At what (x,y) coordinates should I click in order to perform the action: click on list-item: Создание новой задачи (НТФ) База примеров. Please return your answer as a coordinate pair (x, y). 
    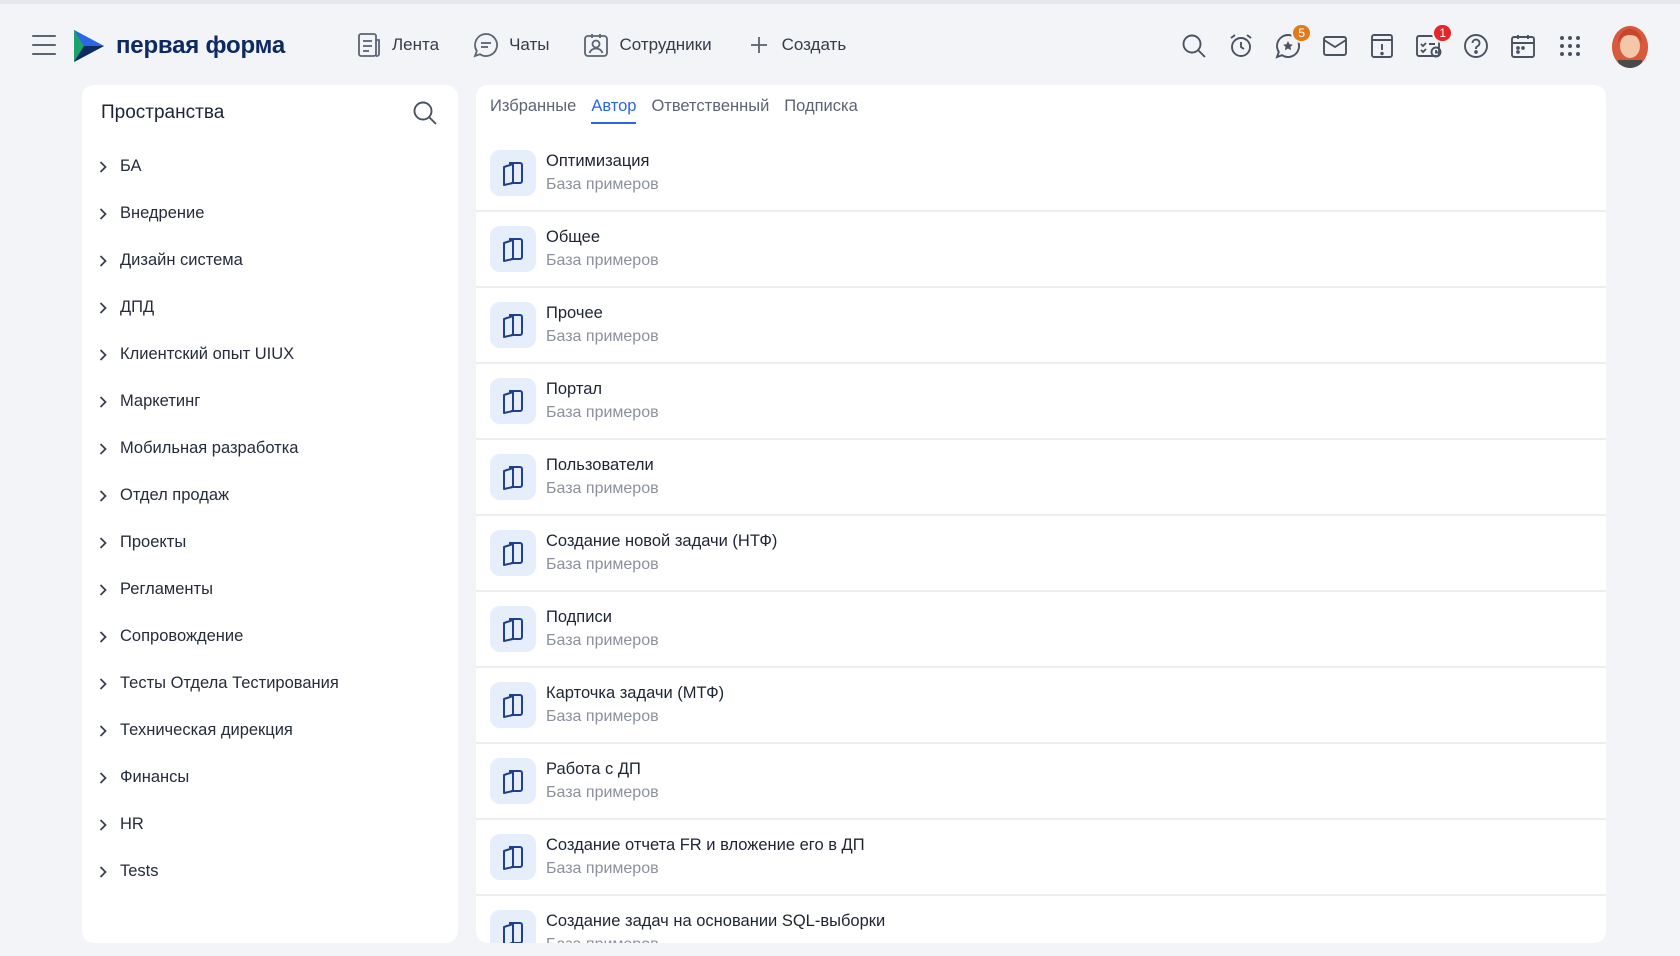
    Looking at the image, I should click on (1041, 554).